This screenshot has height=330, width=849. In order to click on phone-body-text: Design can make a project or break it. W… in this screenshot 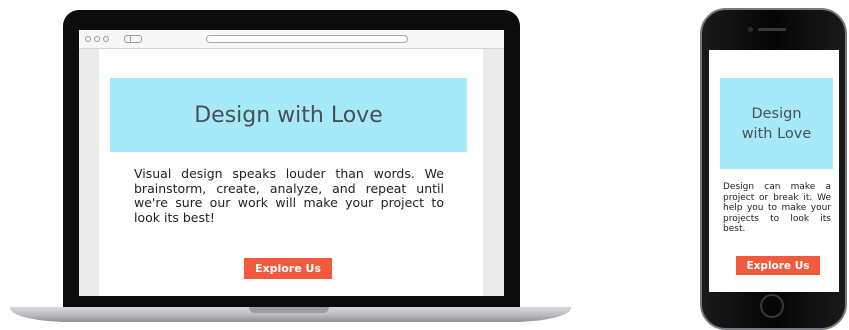, I will do `click(777, 208)`.